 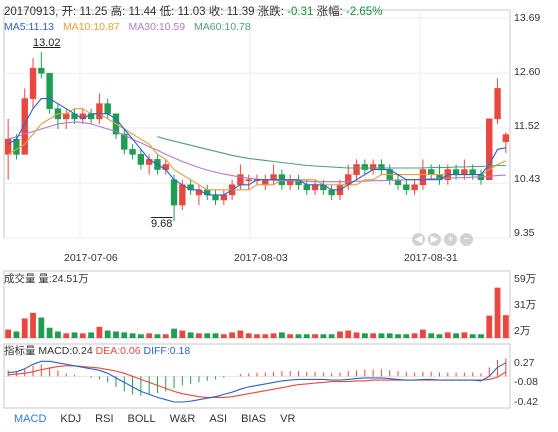 What do you see at coordinates (287, 419) in the screenshot?
I see `tab-vr: VR` at bounding box center [287, 419].